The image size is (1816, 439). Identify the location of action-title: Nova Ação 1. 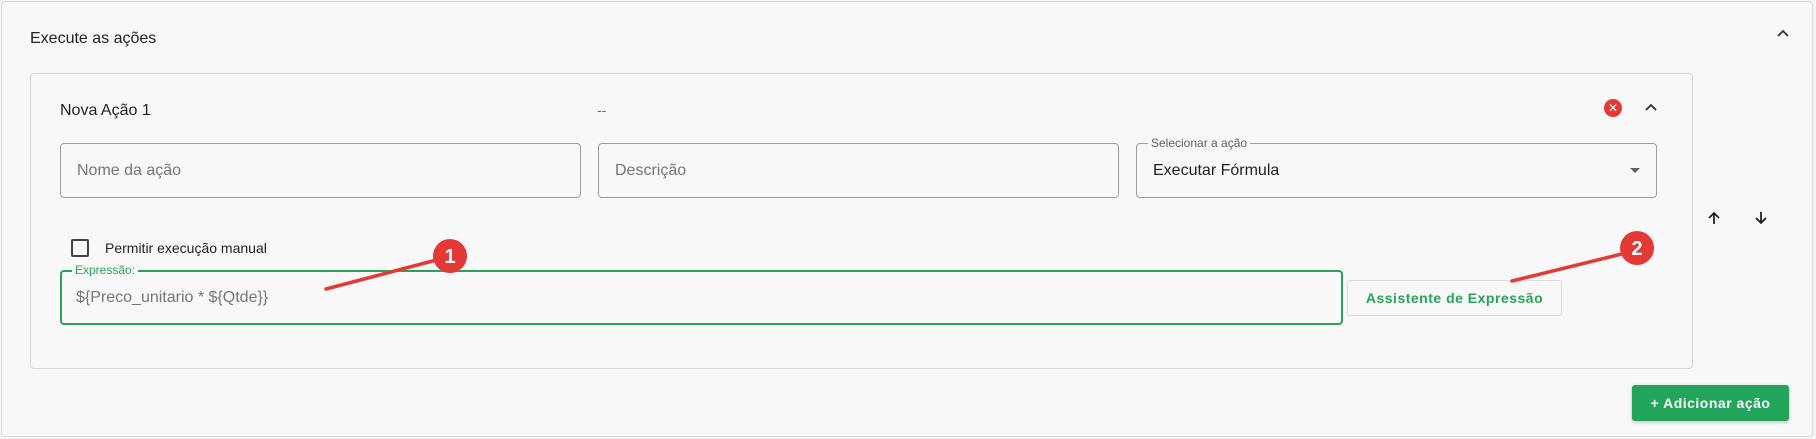
(105, 110).